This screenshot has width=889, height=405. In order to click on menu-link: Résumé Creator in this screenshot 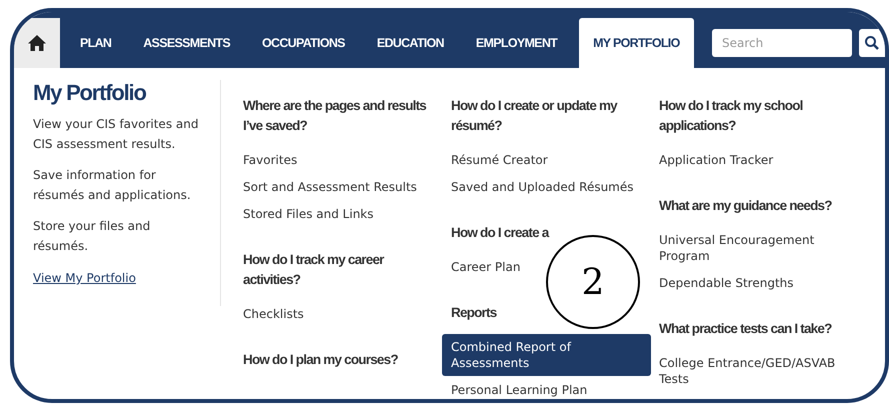, I will do `click(499, 160)`.